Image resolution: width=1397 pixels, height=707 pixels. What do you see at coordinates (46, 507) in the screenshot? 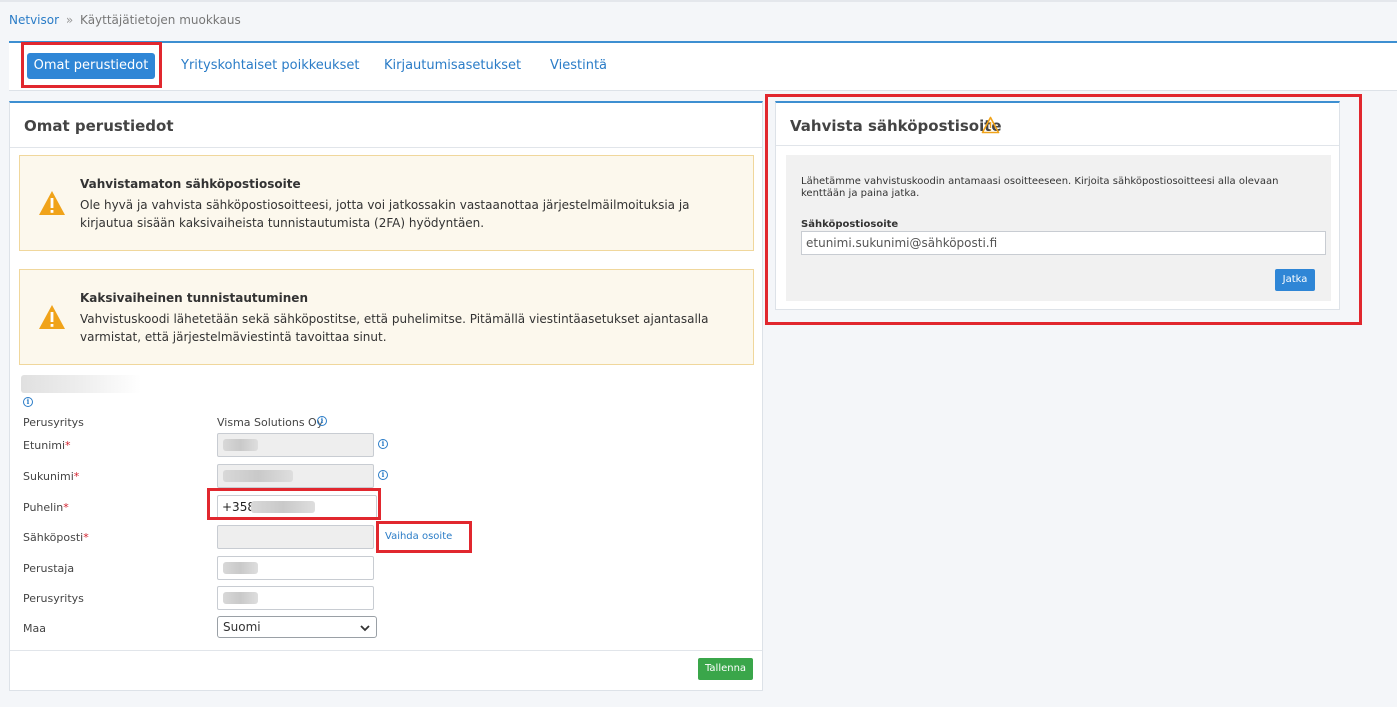
I see `phone-label: Puhelin*` at bounding box center [46, 507].